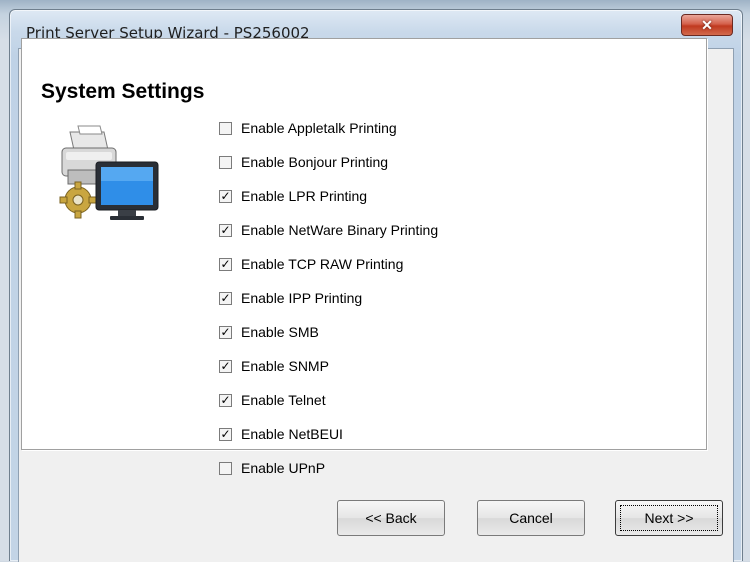 This screenshot has height=562, width=750. I want to click on next-button-label: Next >>, so click(669, 518).